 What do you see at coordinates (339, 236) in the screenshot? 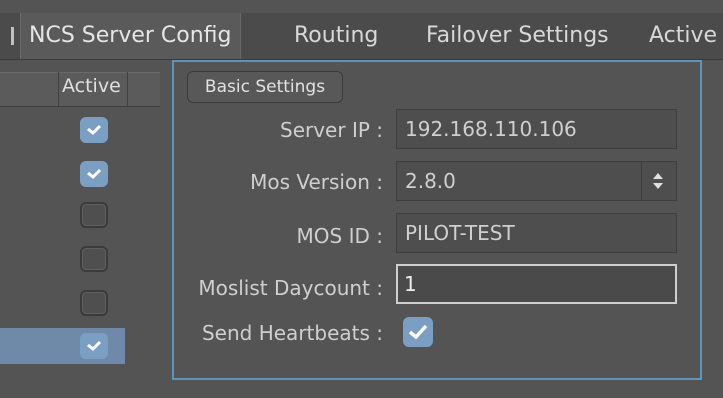
I see `mos-id-label: MOS ID :` at bounding box center [339, 236].